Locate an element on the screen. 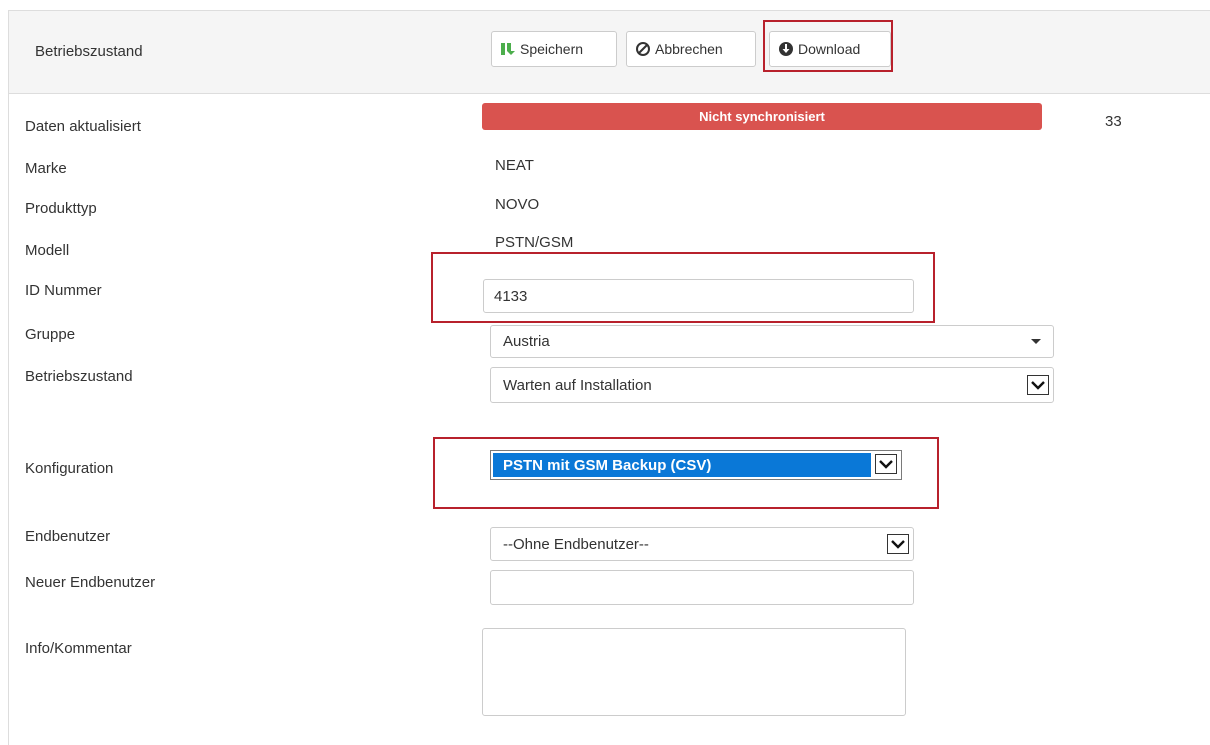 The image size is (1210, 745). save-button: Speichern is located at coordinates (554, 49).